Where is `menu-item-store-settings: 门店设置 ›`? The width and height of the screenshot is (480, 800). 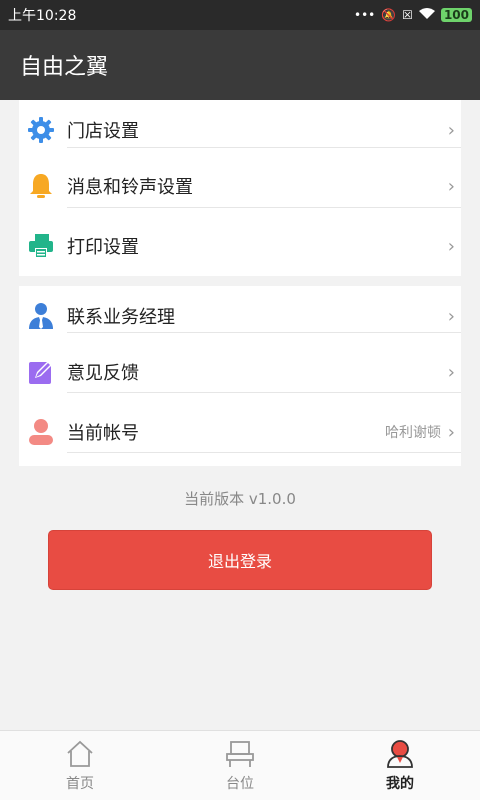 menu-item-store-settings: 门店设置 › is located at coordinates (240, 130).